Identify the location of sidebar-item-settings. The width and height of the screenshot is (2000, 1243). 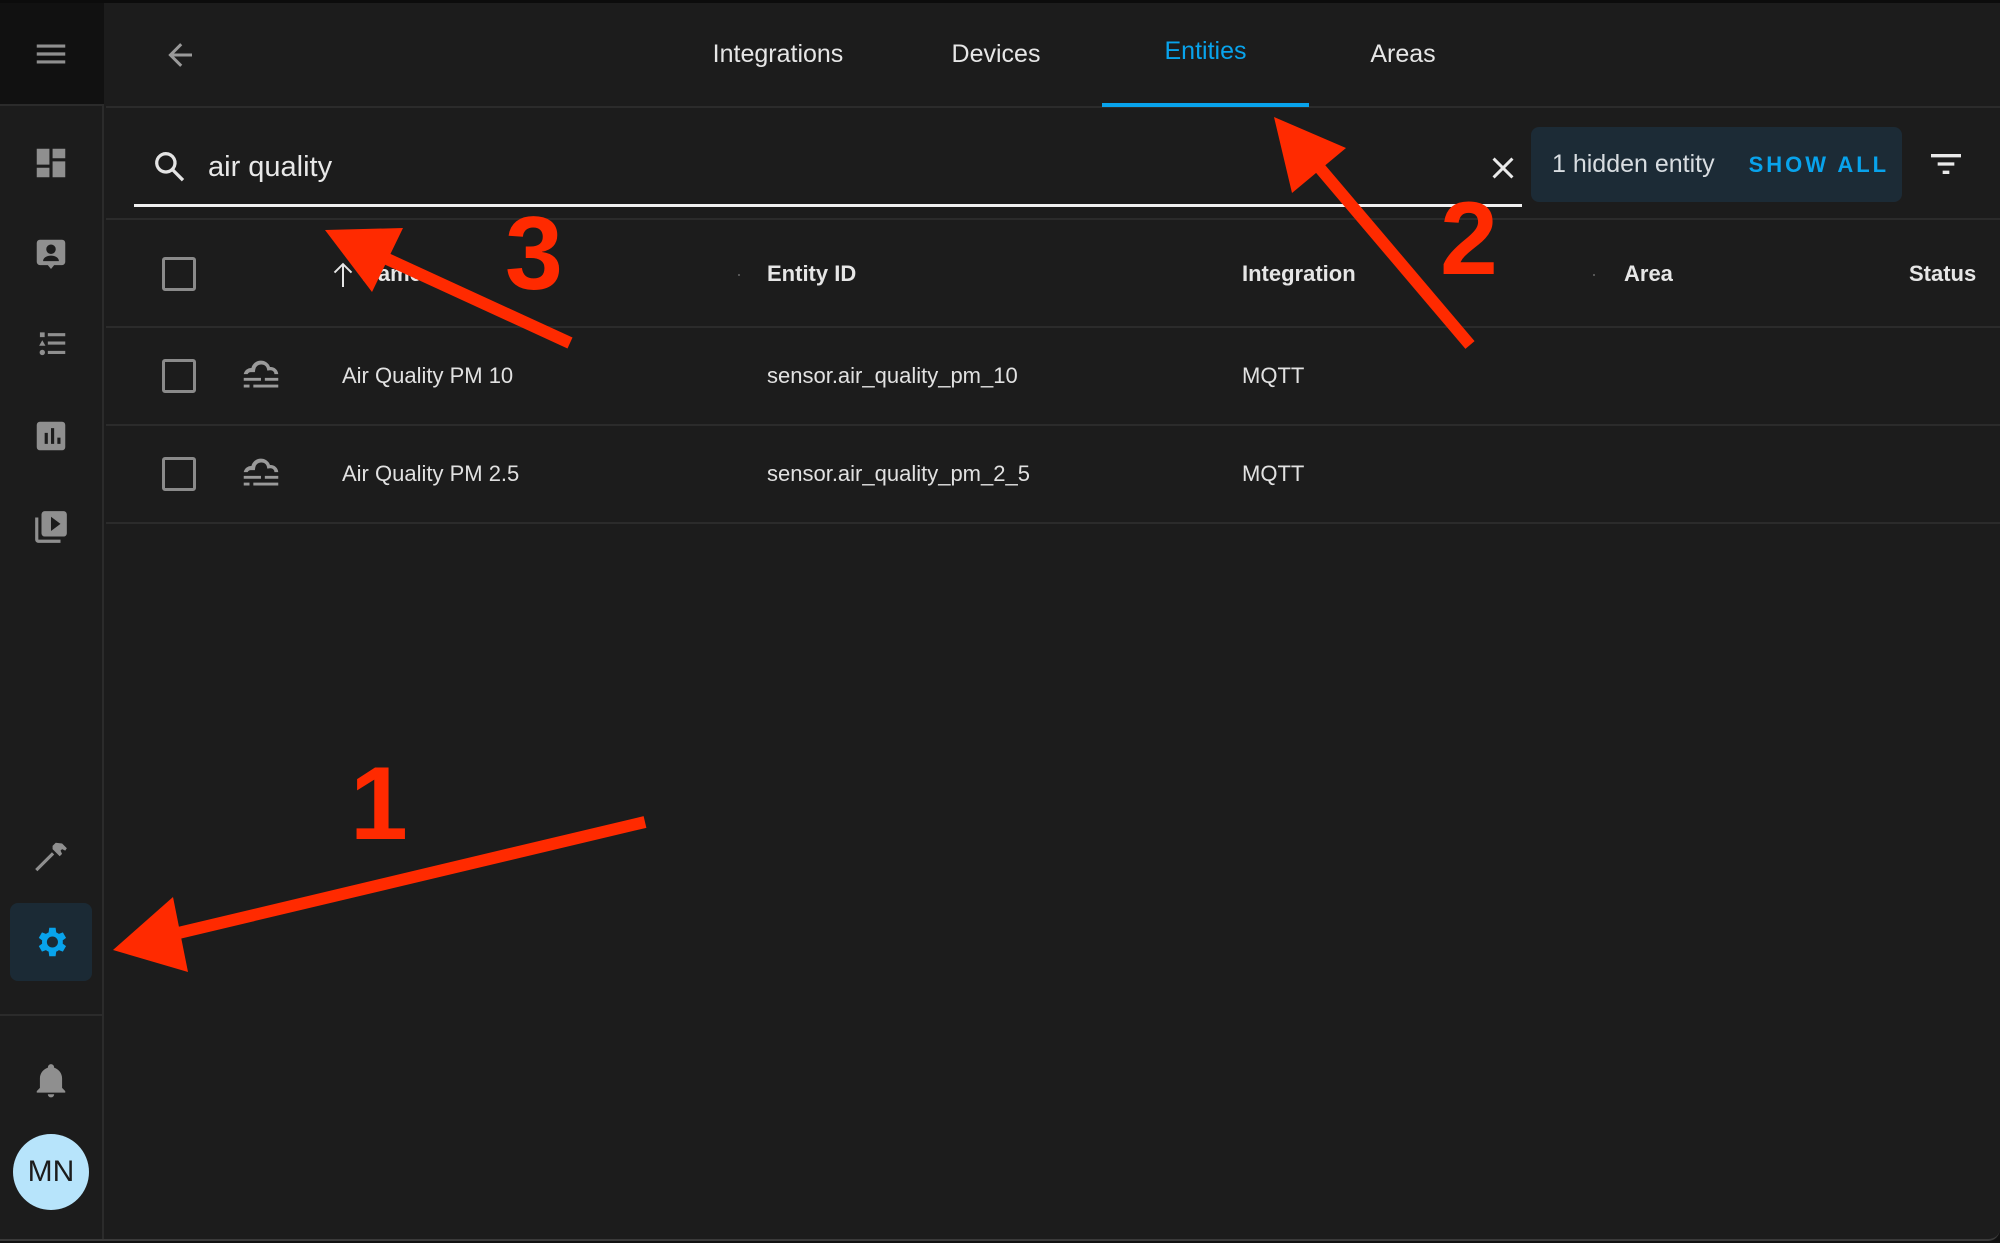
(51, 942).